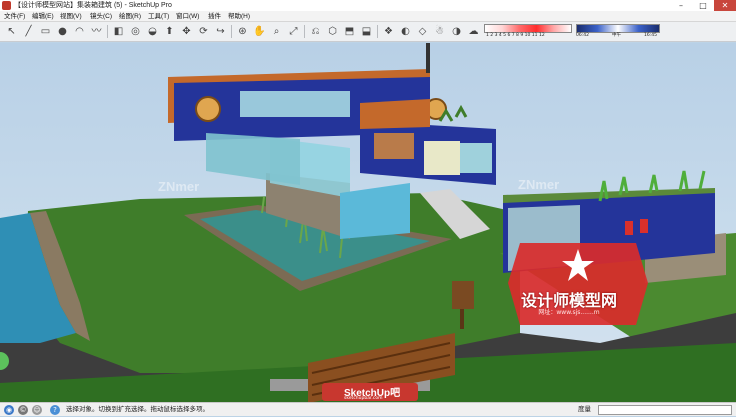  What do you see at coordinates (6, 5) in the screenshot?
I see `sketchup-app-icon` at bounding box center [6, 5].